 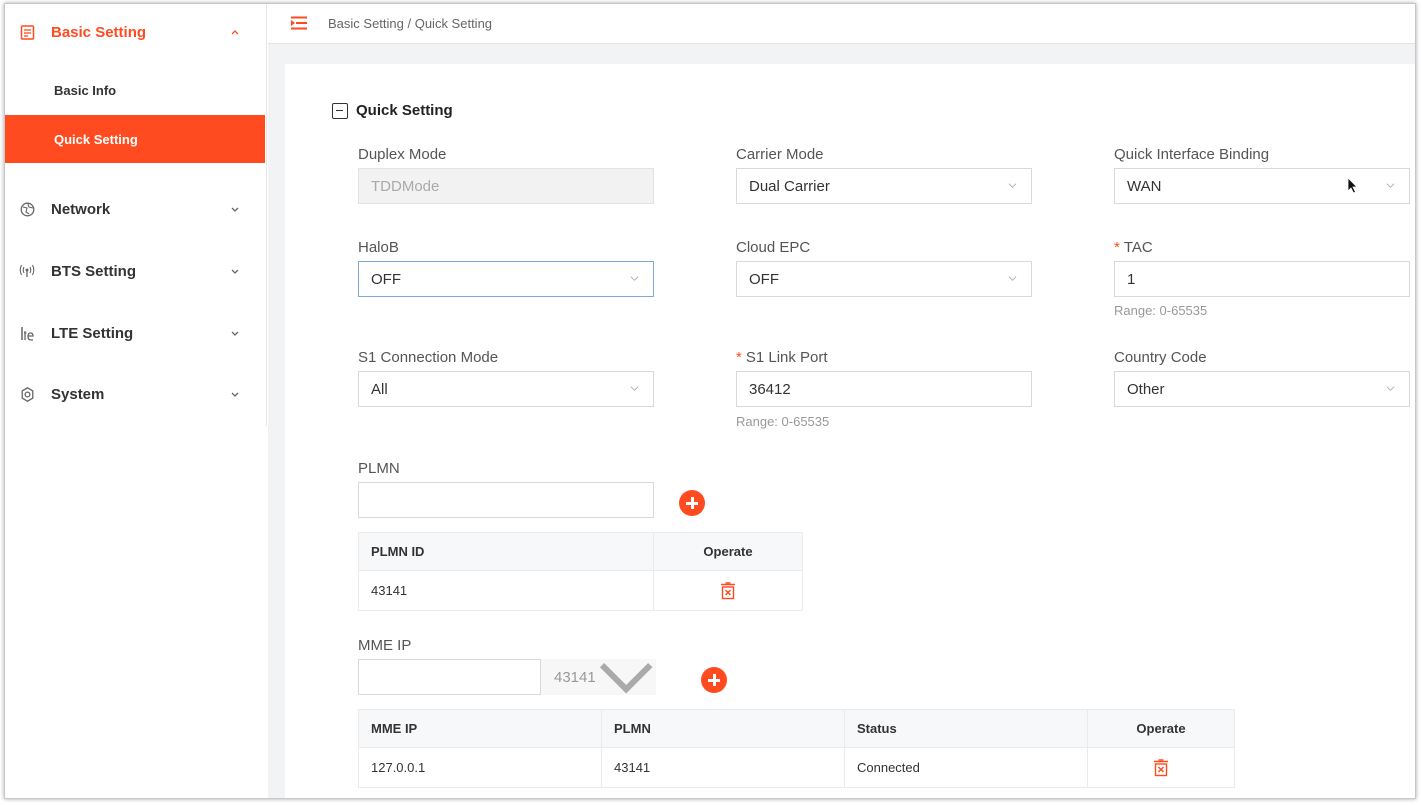 What do you see at coordinates (1146, 389) in the screenshot?
I see `country-code-value: Other` at bounding box center [1146, 389].